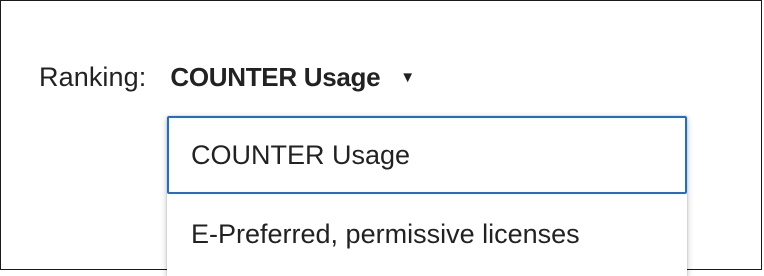  What do you see at coordinates (93, 76) in the screenshot?
I see `ranking-label: Ranking:` at bounding box center [93, 76].